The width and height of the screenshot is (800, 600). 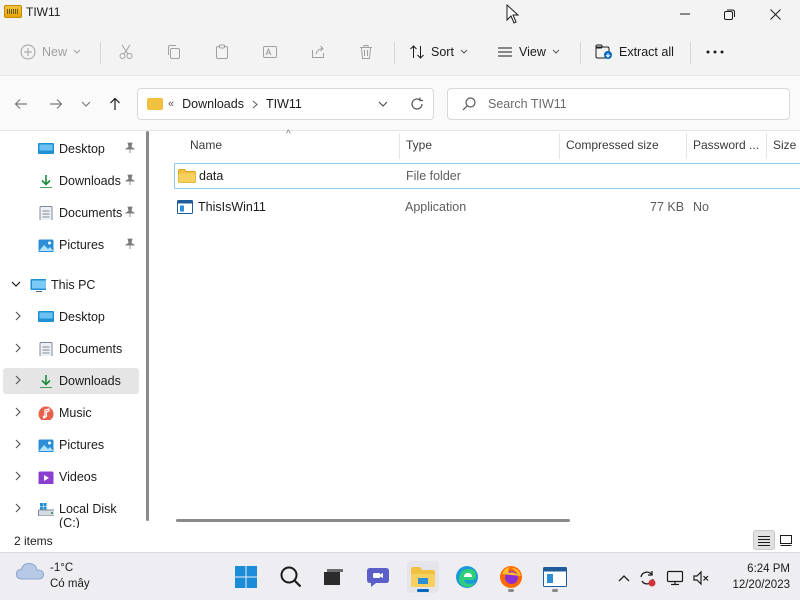 I want to click on view-button: View, so click(x=528, y=52).